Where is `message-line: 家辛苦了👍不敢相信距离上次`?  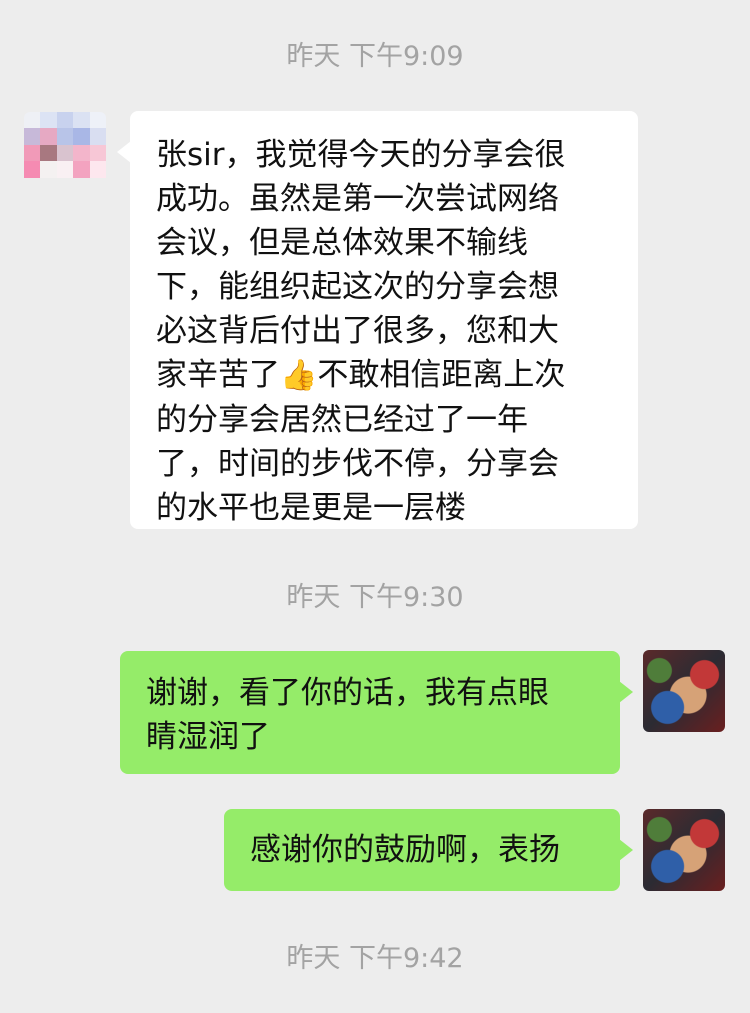
message-line: 家辛苦了👍不敢相信距离上次 is located at coordinates (384, 375).